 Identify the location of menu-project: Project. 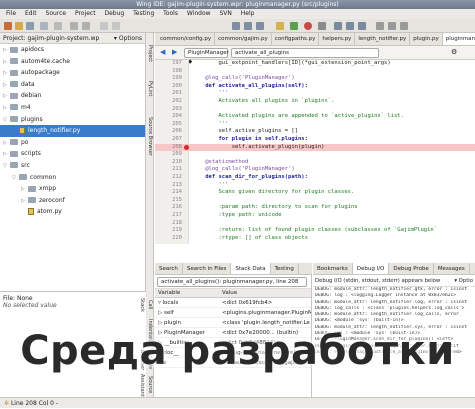
(85, 13).